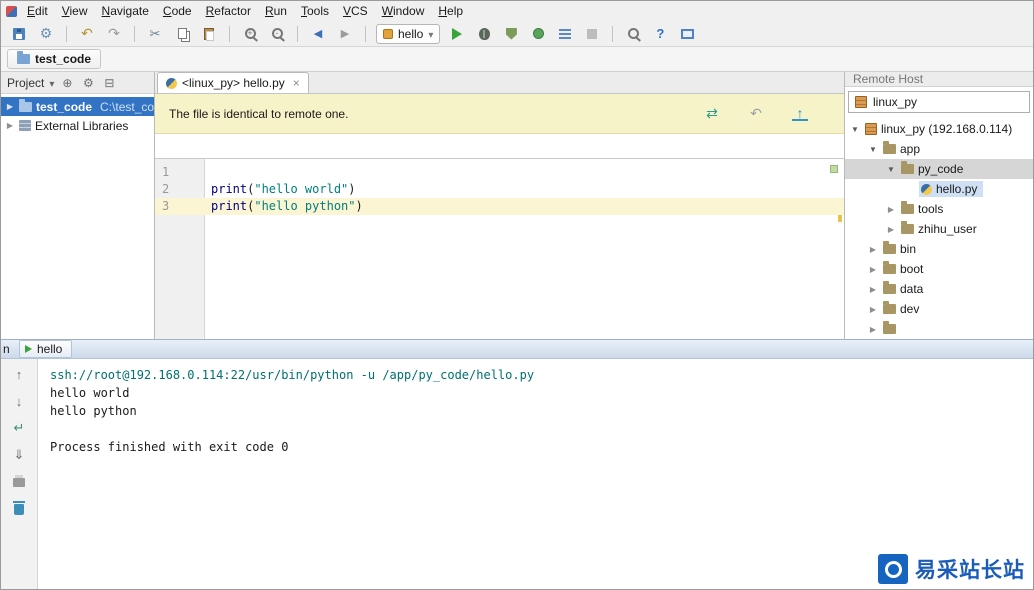 This screenshot has width=1034, height=590. I want to click on undo-icon, so click(87, 34).